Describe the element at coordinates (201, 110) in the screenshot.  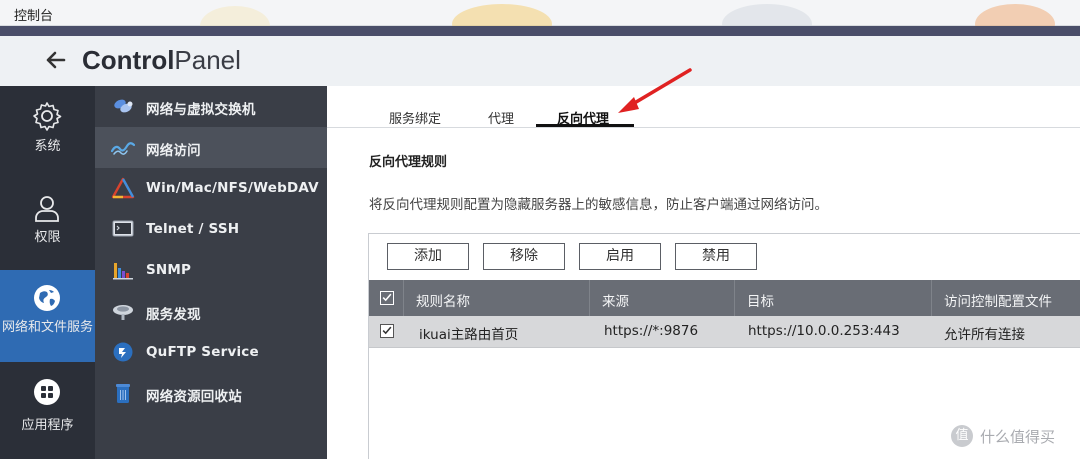
I see `sub-item-label: 网络与虚拟交换机` at that location.